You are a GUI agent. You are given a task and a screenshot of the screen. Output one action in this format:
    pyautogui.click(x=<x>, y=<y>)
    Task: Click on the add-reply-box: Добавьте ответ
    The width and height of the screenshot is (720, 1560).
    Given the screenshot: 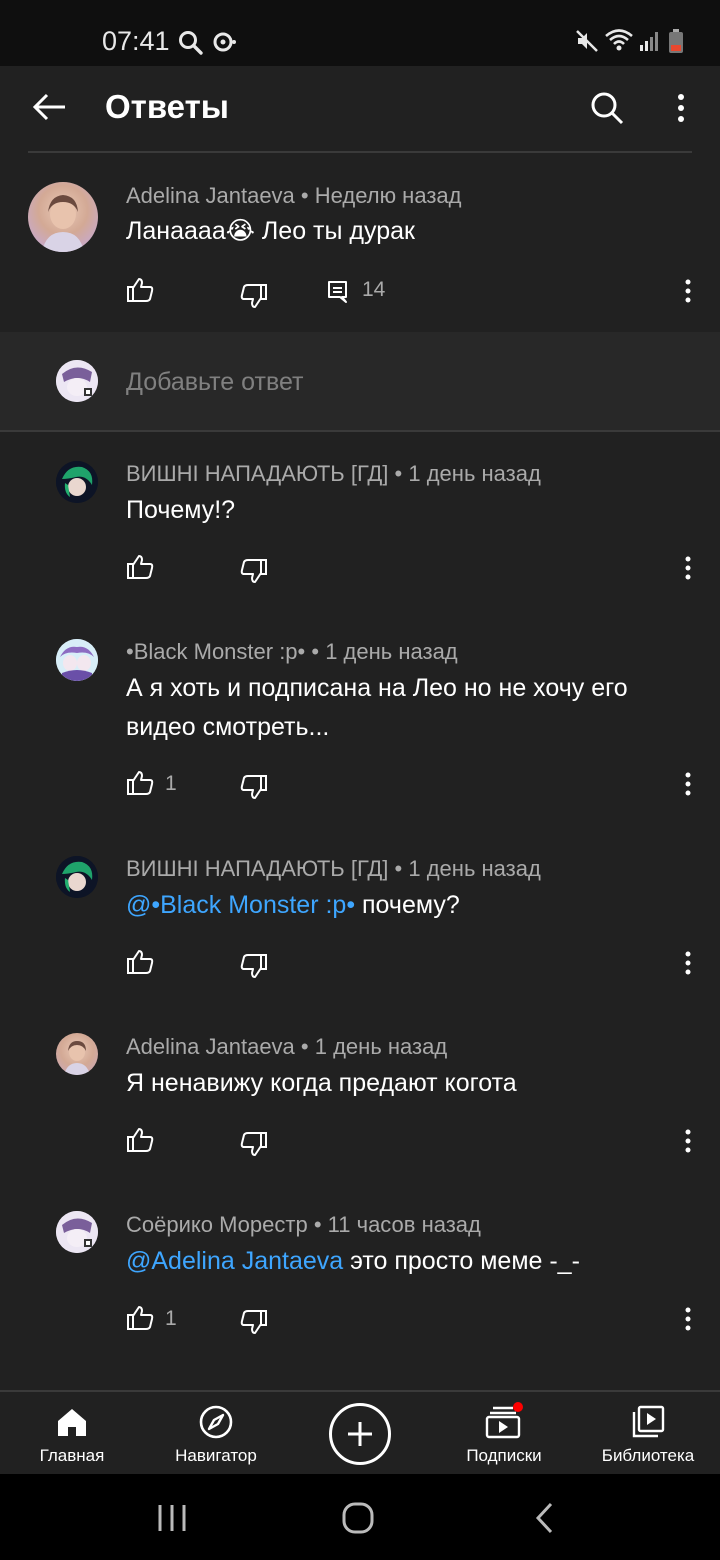 What is the action you would take?
    pyautogui.click(x=360, y=381)
    